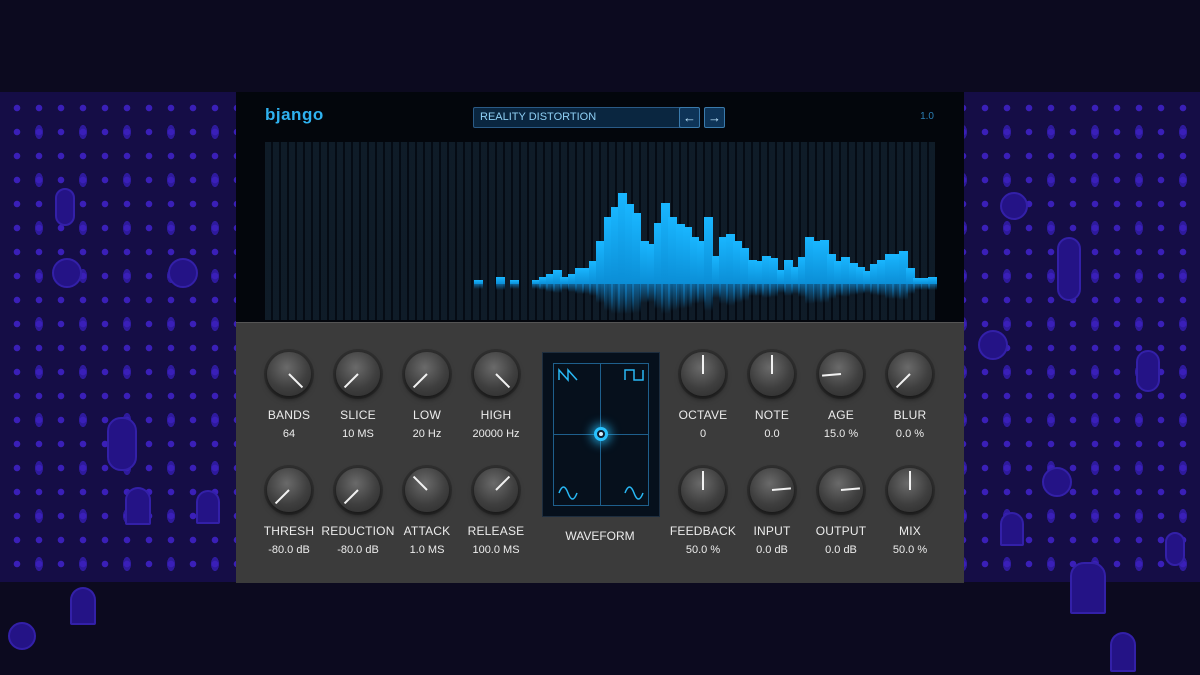 This screenshot has width=1200, height=675. Describe the element at coordinates (496, 531) in the screenshot. I see `release-label: RELEASE` at that location.